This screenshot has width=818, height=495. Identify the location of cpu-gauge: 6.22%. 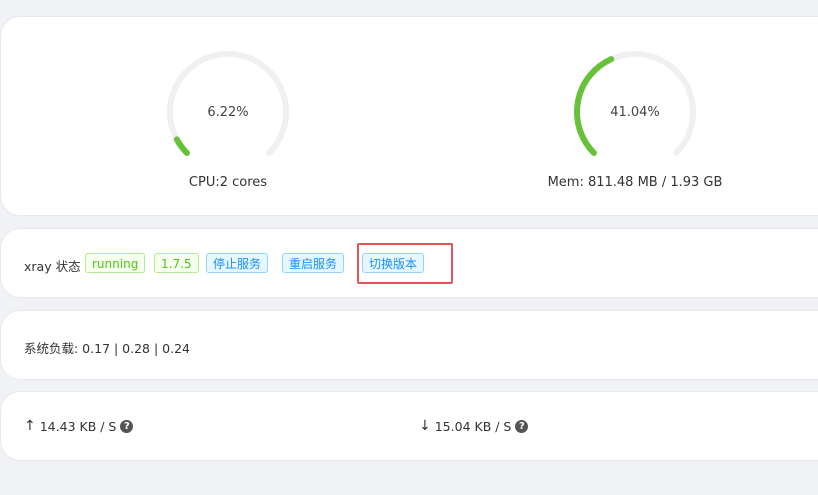
(228, 112).